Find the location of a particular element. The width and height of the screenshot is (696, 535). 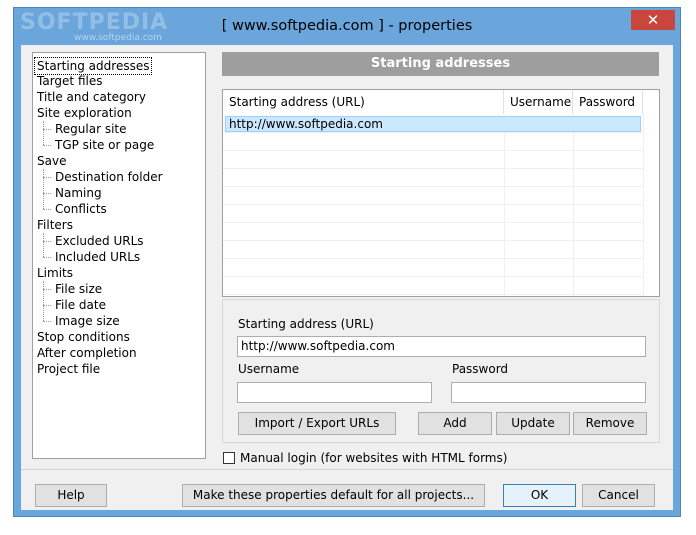

tree-item: Project file is located at coordinates (68, 369).